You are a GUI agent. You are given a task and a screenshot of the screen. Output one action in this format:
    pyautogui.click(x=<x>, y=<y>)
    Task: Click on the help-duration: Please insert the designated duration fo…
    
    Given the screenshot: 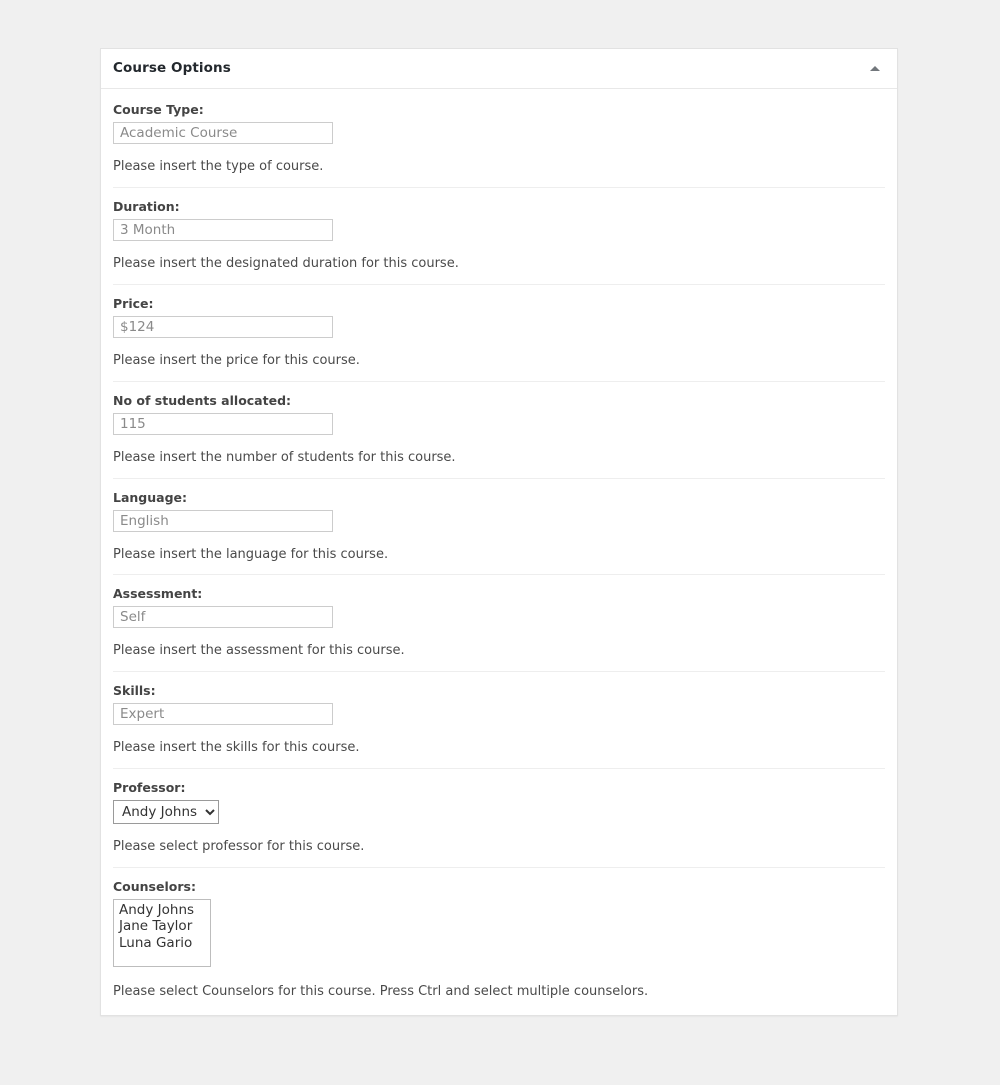 What is the action you would take?
    pyautogui.click(x=286, y=263)
    